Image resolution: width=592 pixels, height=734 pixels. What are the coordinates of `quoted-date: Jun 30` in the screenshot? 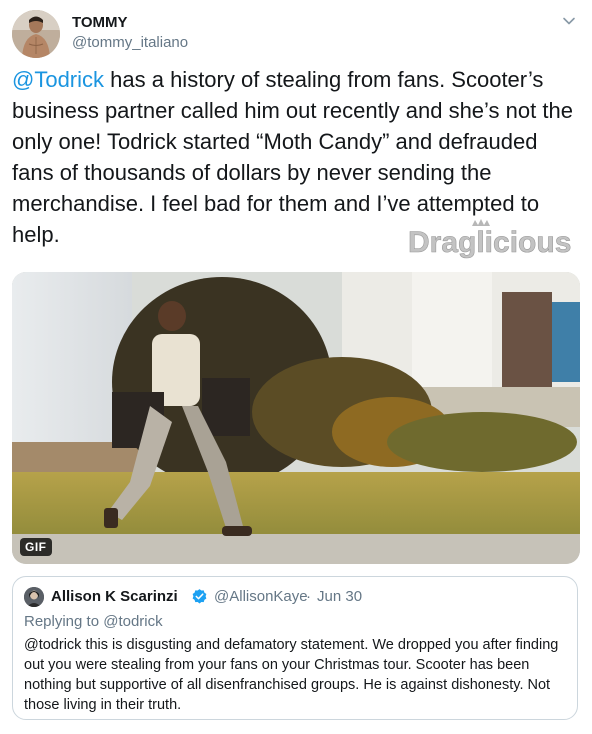 It's located at (339, 596).